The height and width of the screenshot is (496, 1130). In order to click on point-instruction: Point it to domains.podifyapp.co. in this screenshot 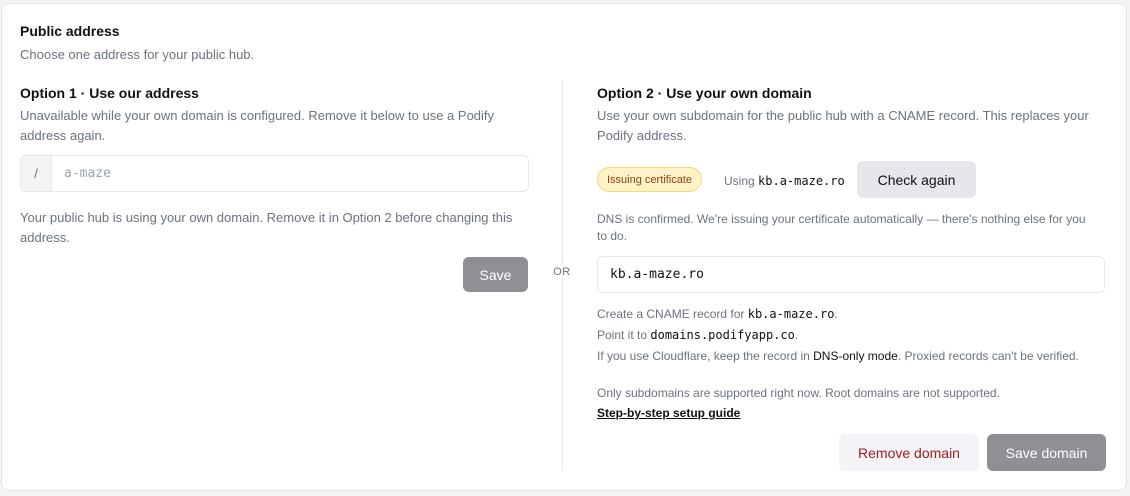, I will do `click(698, 335)`.